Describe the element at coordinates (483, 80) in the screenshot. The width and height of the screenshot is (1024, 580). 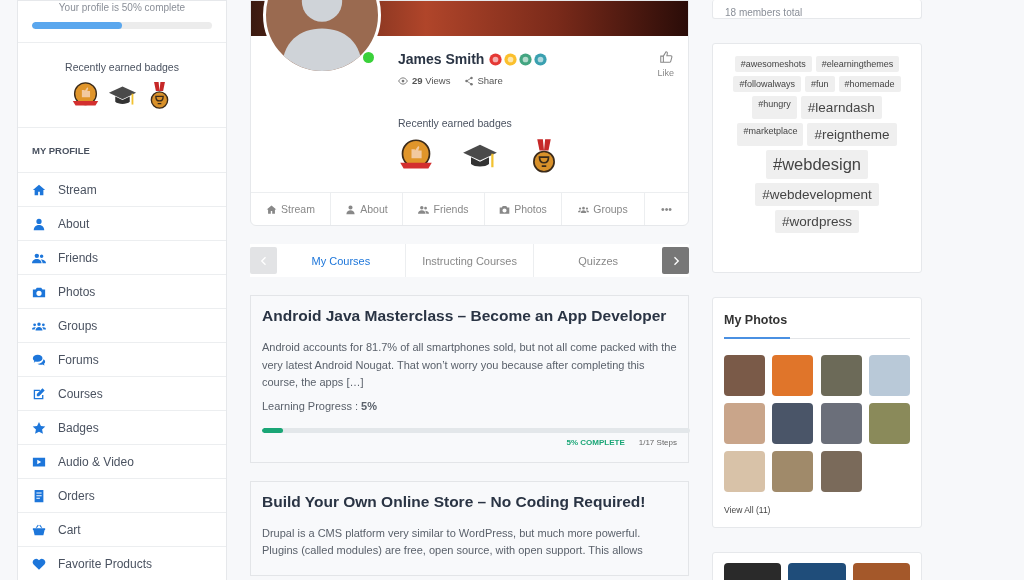
I see `share-link: Share` at that location.